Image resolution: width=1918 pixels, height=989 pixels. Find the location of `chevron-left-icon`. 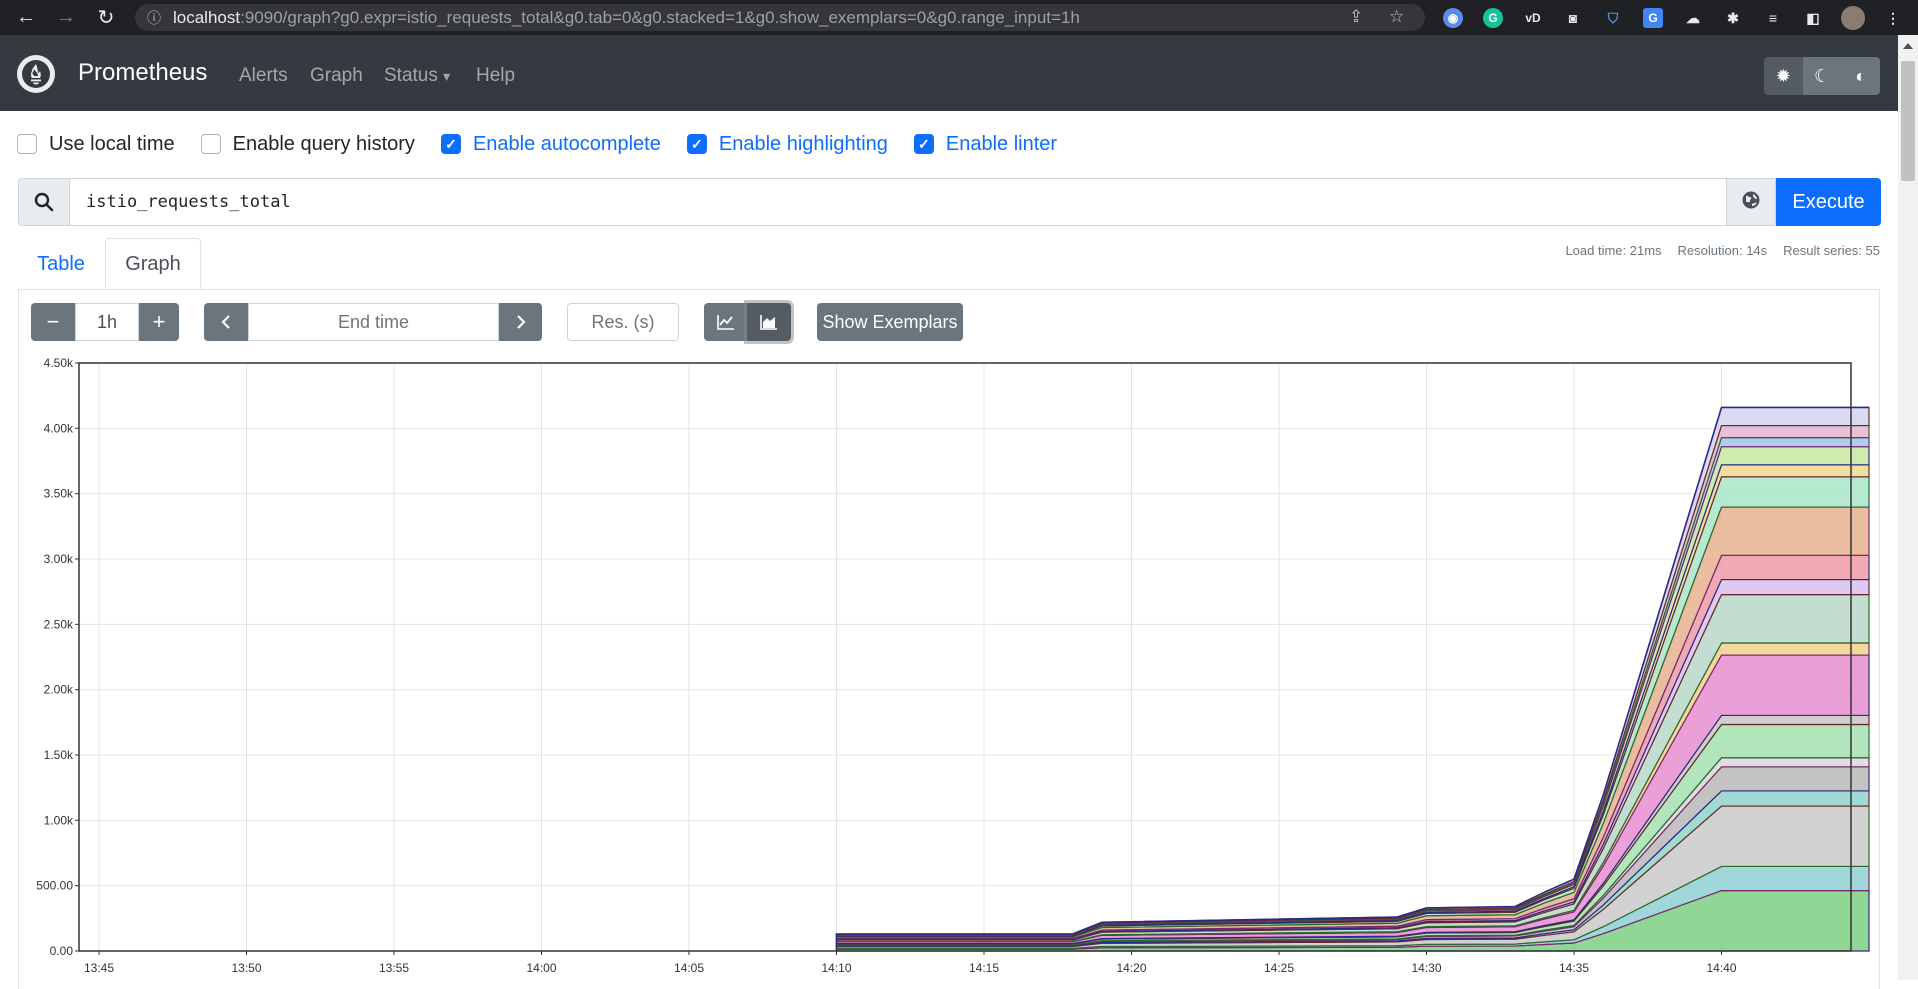

chevron-left-icon is located at coordinates (225, 322).